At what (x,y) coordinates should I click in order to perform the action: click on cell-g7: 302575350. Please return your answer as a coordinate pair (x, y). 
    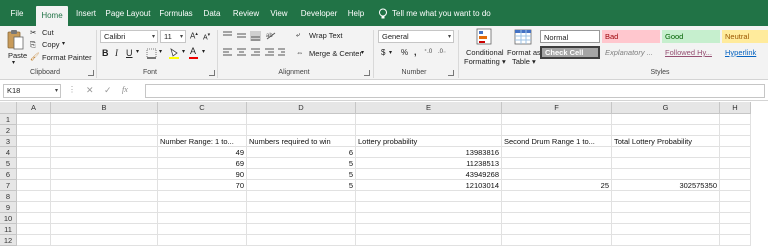
    Looking at the image, I should click on (666, 185).